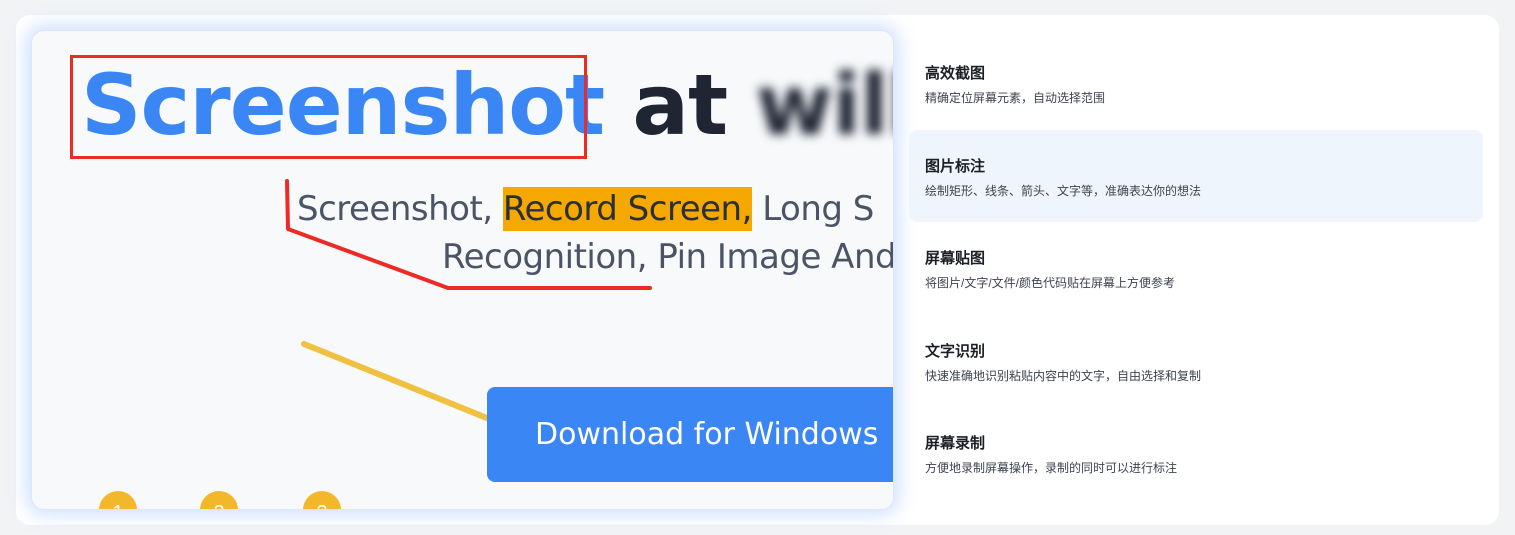 The width and height of the screenshot is (1515, 535). Describe the element at coordinates (1051, 468) in the screenshot. I see `feature-desc: 方便地录制屏幕操作，录制的同时可以进行标注` at that location.